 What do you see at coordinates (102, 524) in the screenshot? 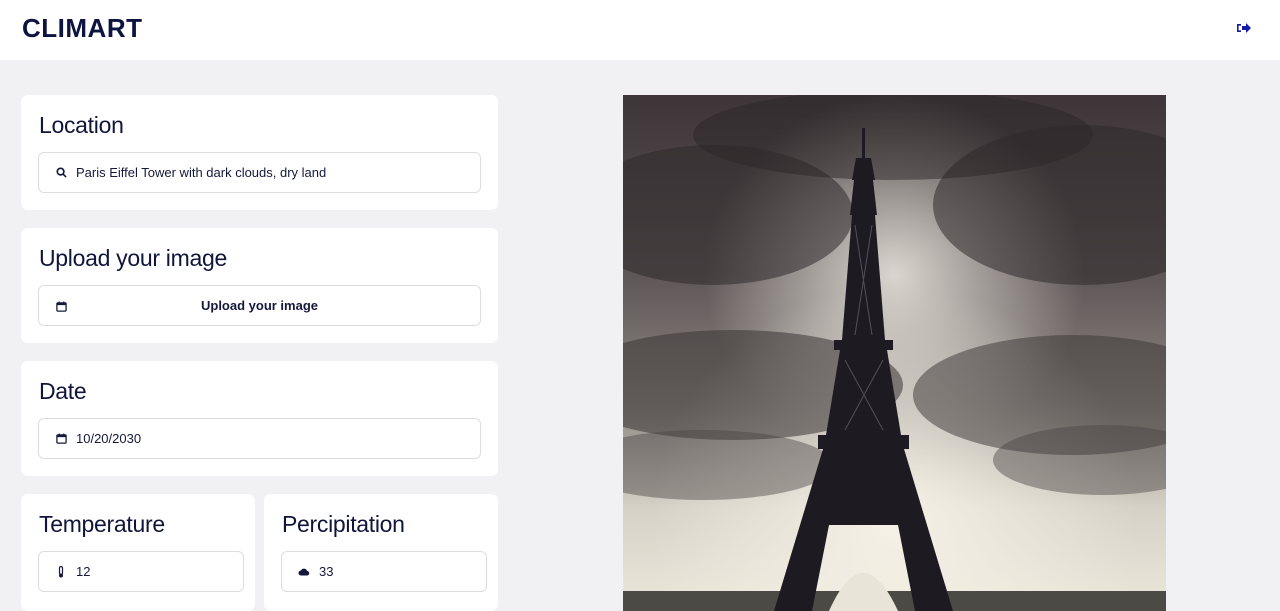
I see `temperature-title: Temperature` at bounding box center [102, 524].